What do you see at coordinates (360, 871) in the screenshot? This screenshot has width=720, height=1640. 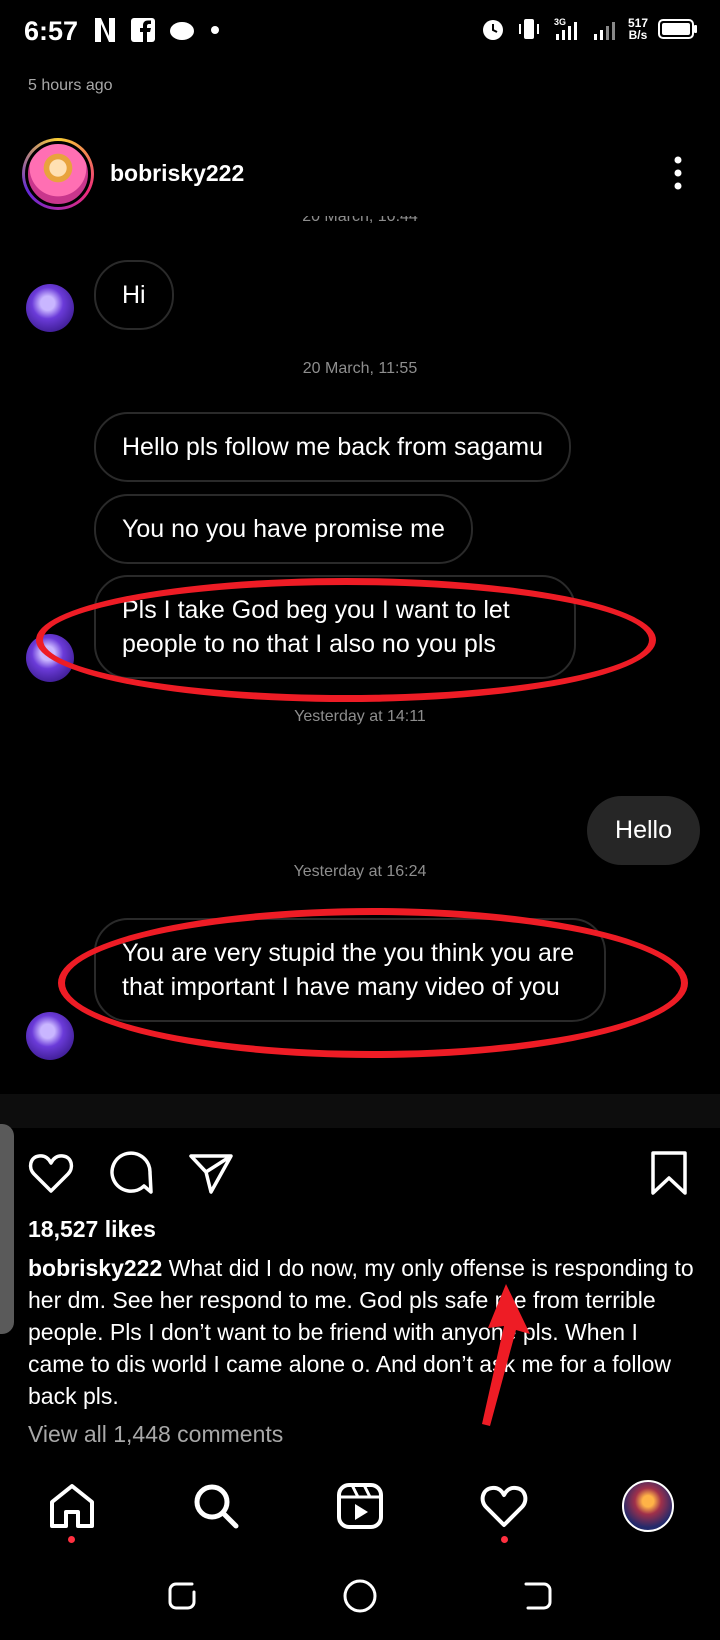 I see `chat-date: Yesterday at 16:24` at bounding box center [360, 871].